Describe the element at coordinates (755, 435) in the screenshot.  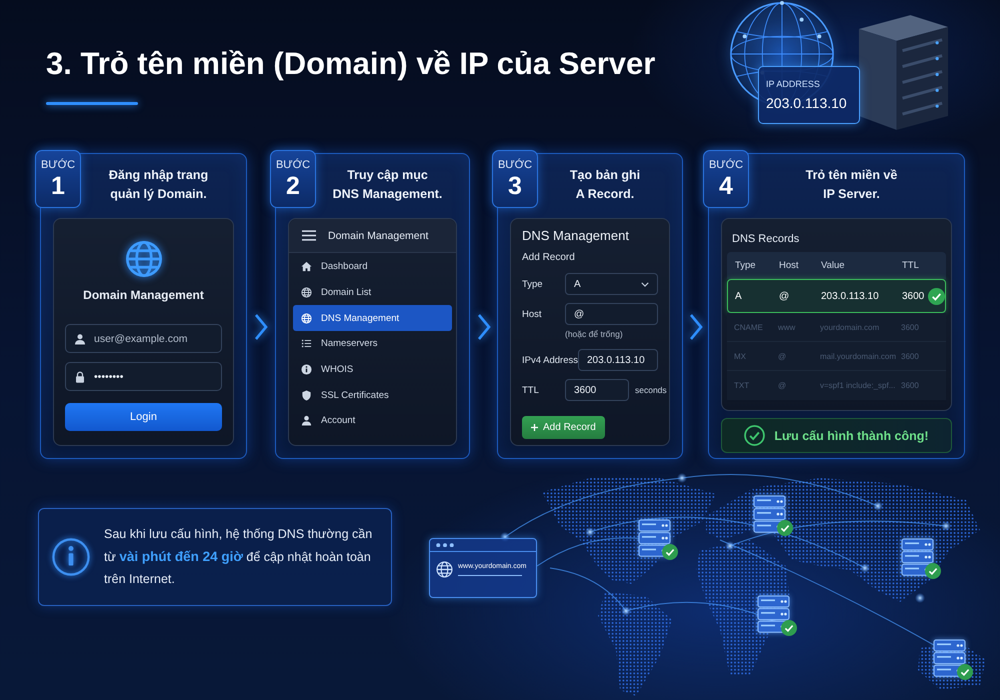
I see `check-circle-icon` at that location.